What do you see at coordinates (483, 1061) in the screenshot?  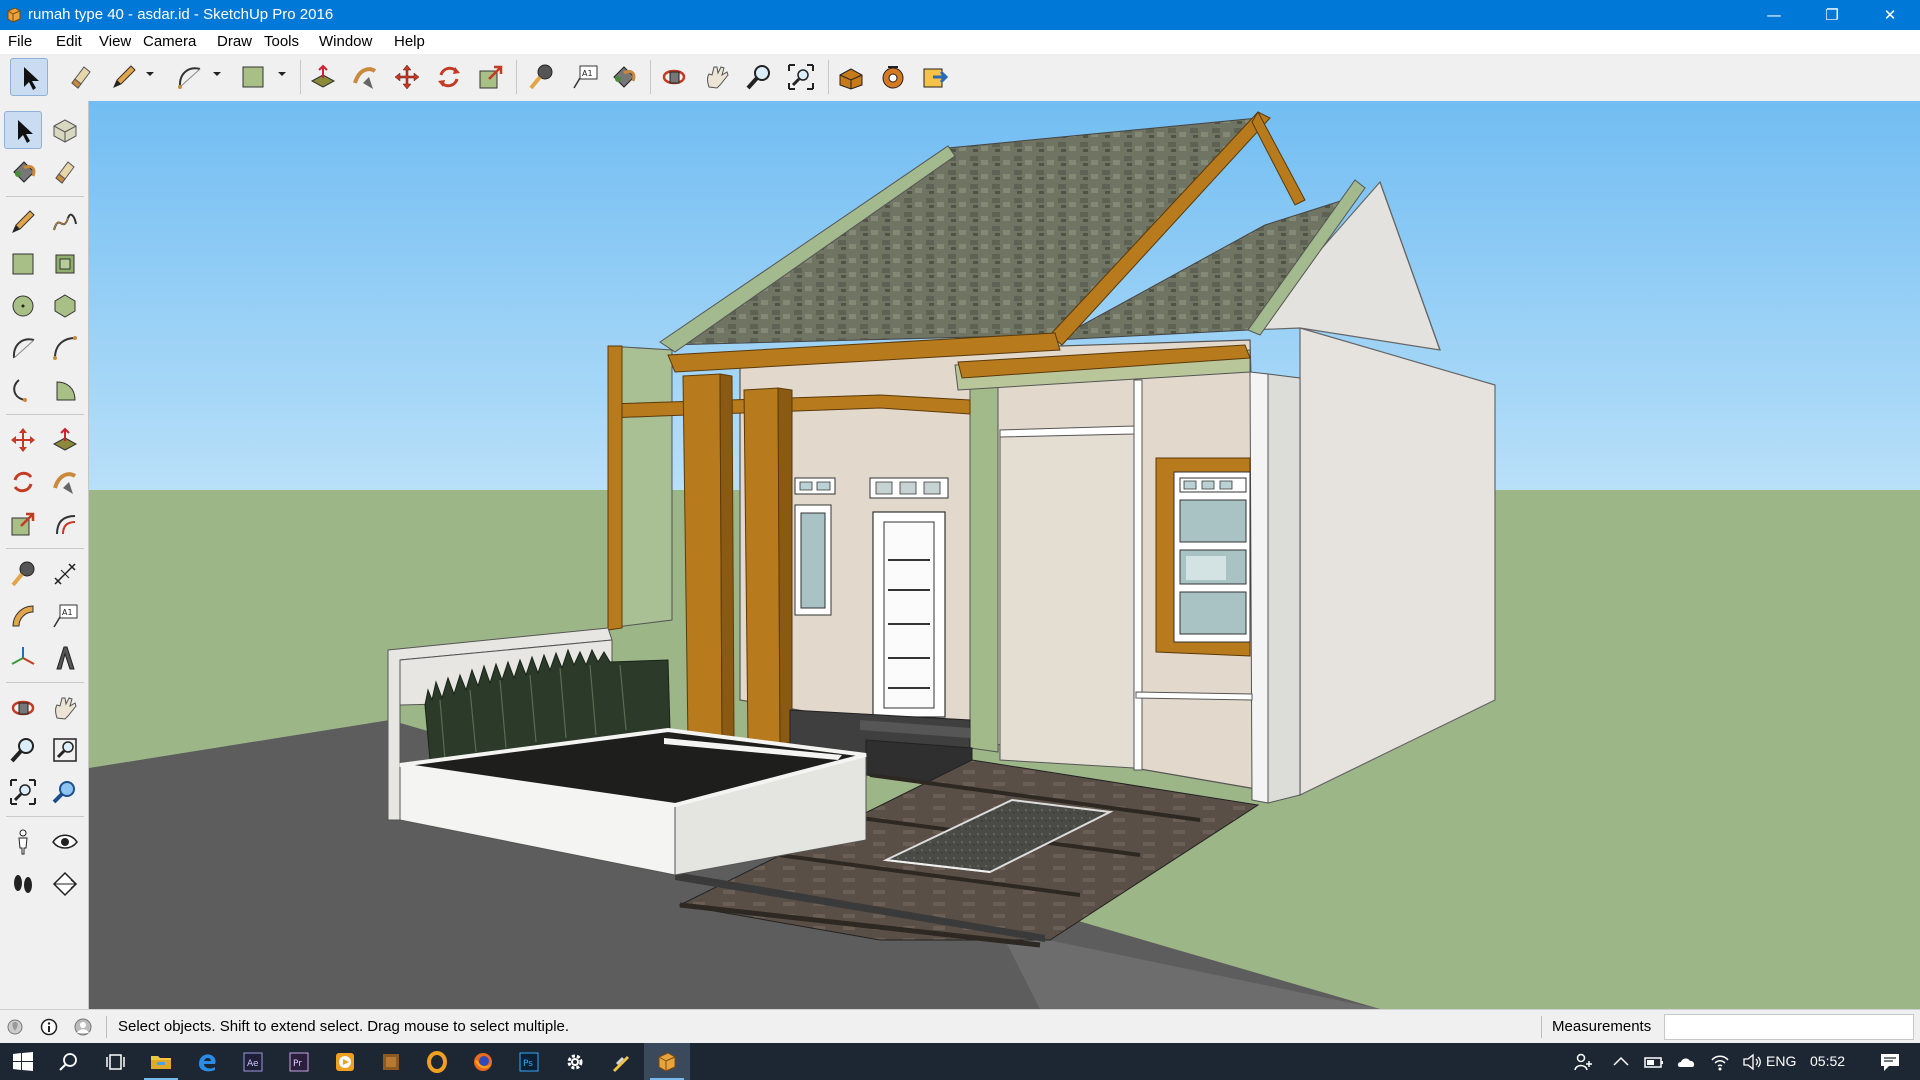 I see `taskbar-firefox` at bounding box center [483, 1061].